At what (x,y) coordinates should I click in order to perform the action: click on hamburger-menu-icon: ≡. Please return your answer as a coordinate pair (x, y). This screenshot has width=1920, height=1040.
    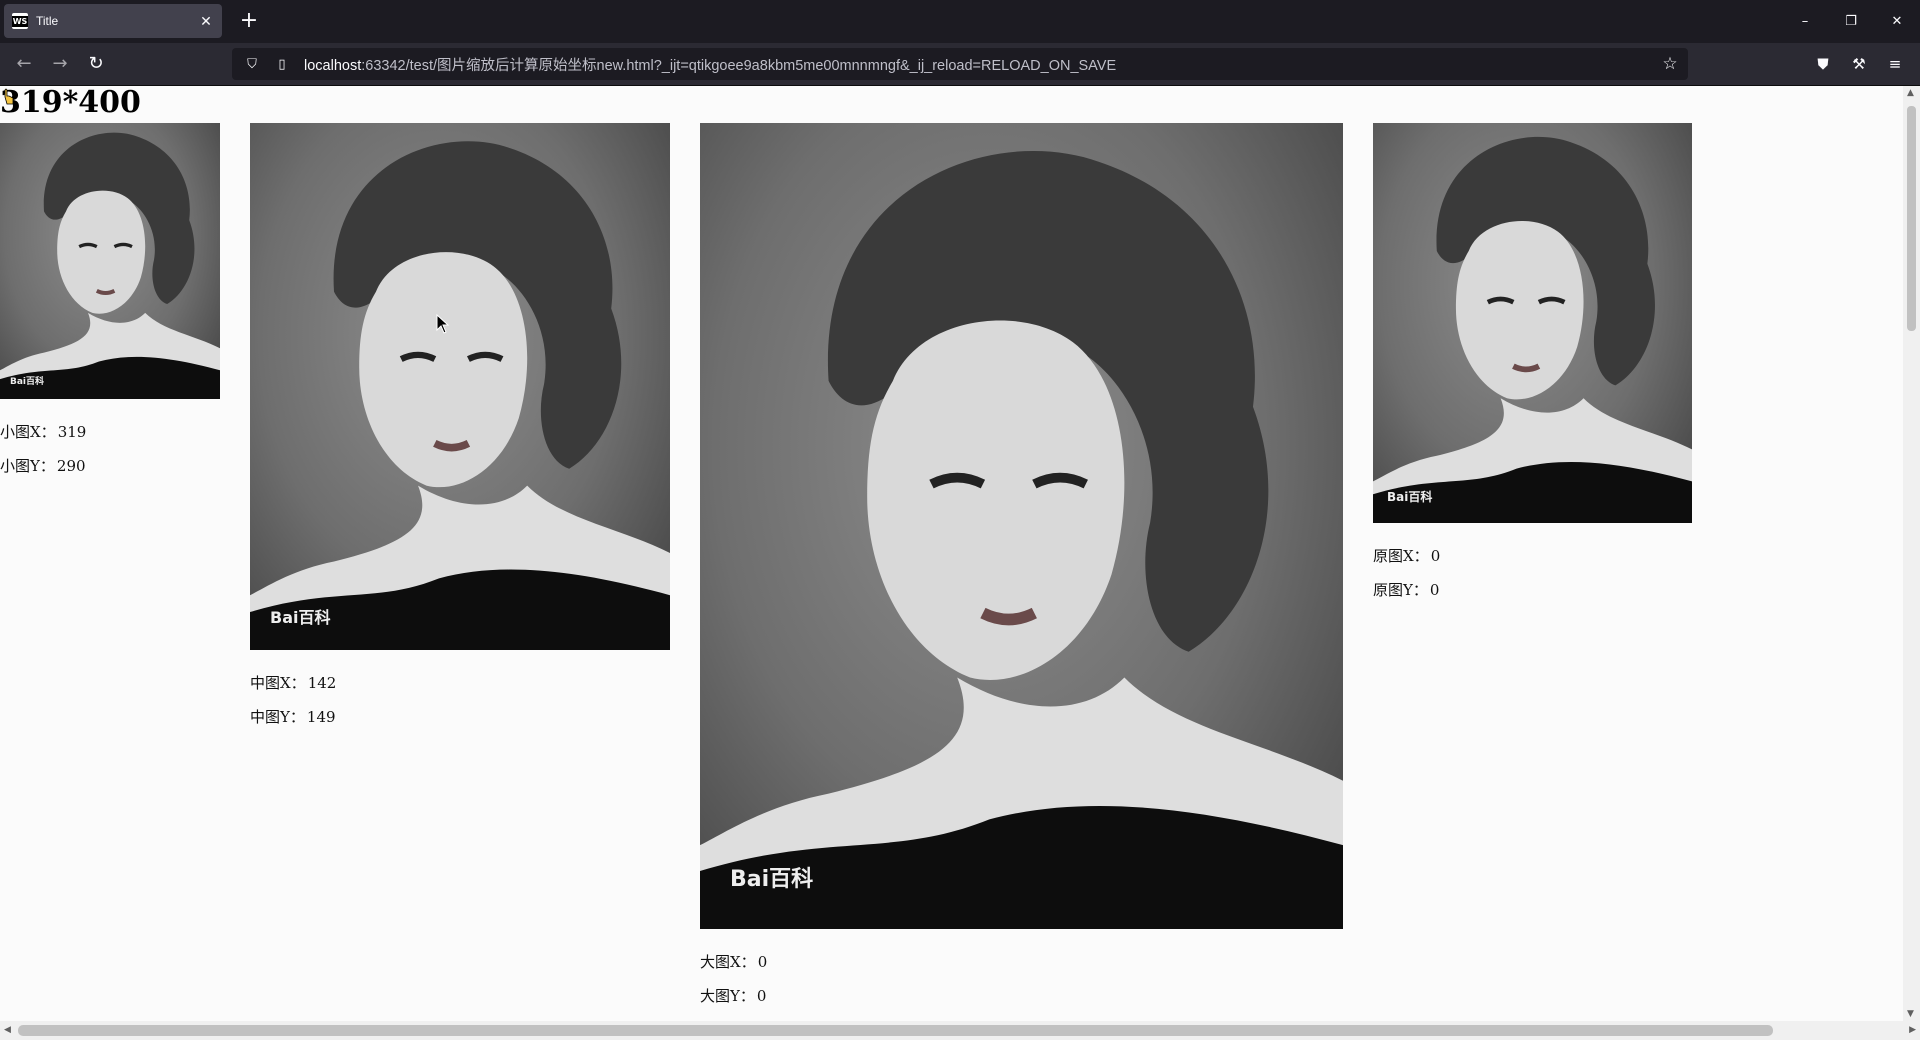
    Looking at the image, I should click on (1895, 64).